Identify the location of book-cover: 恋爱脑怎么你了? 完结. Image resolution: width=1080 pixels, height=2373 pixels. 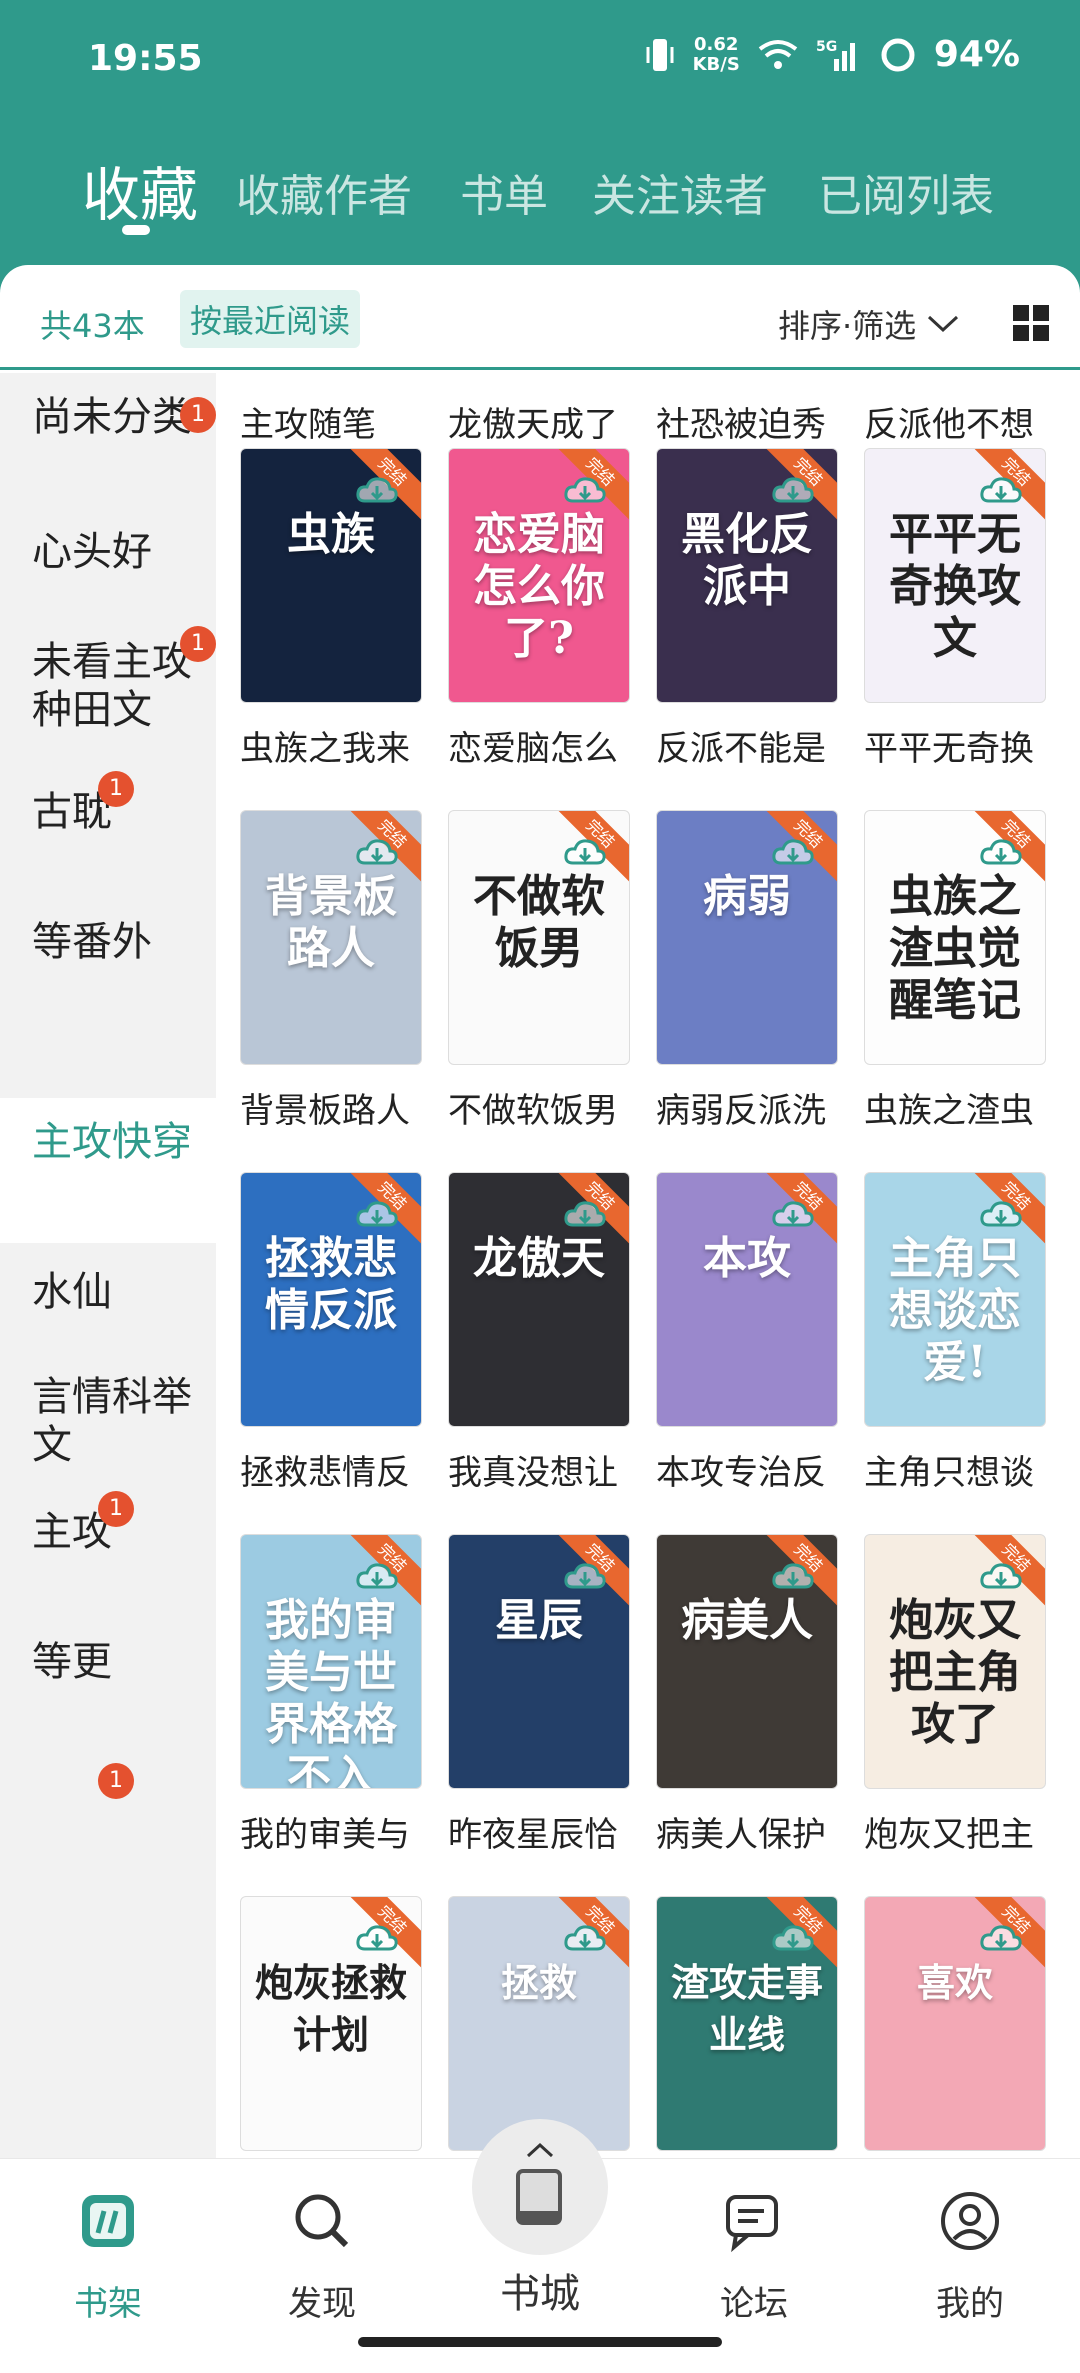
(539, 575).